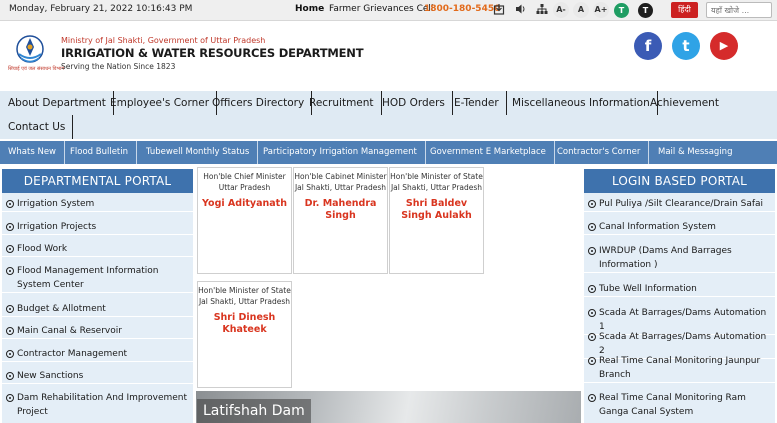 This screenshot has height=423, width=777. I want to click on subnav-flood-bulletin: Flood Bulletin, so click(100, 152).